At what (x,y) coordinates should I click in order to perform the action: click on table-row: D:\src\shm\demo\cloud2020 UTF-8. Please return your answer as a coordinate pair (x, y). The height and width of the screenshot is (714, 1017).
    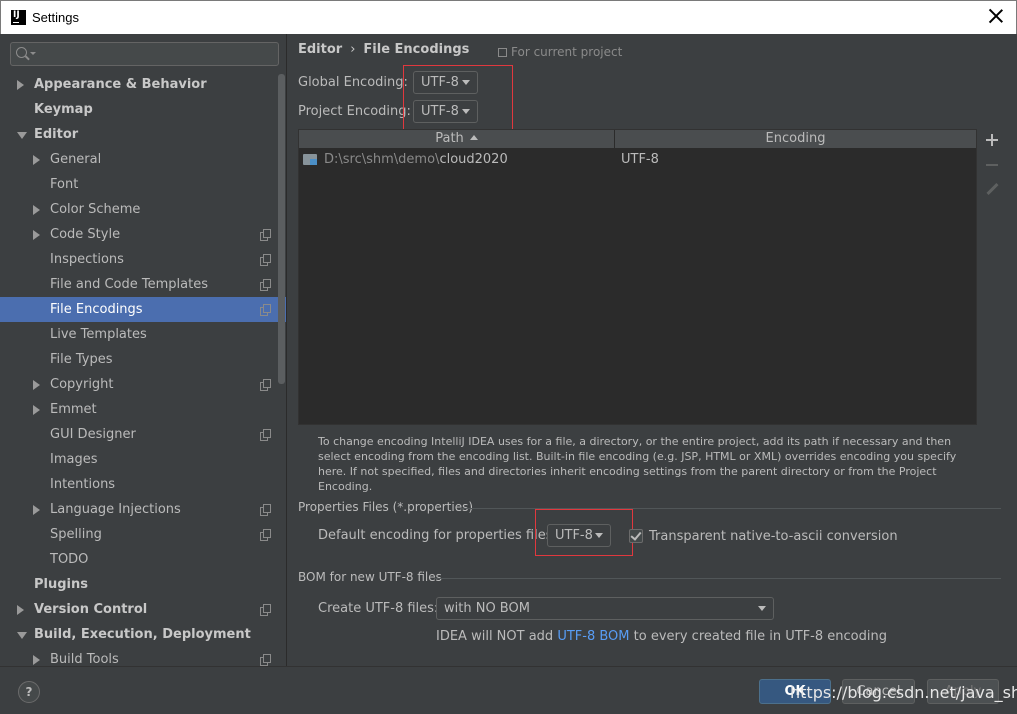
    Looking at the image, I should click on (637, 160).